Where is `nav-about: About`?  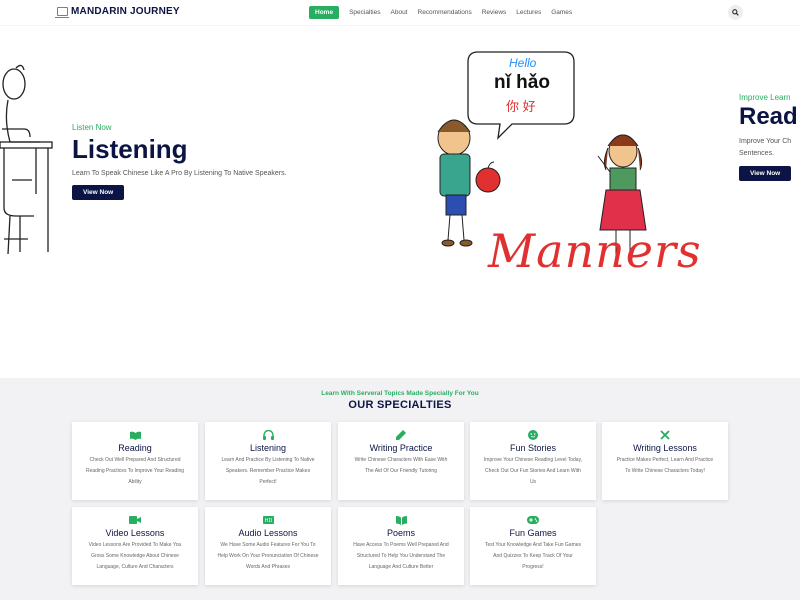
nav-about: About is located at coordinates (399, 12).